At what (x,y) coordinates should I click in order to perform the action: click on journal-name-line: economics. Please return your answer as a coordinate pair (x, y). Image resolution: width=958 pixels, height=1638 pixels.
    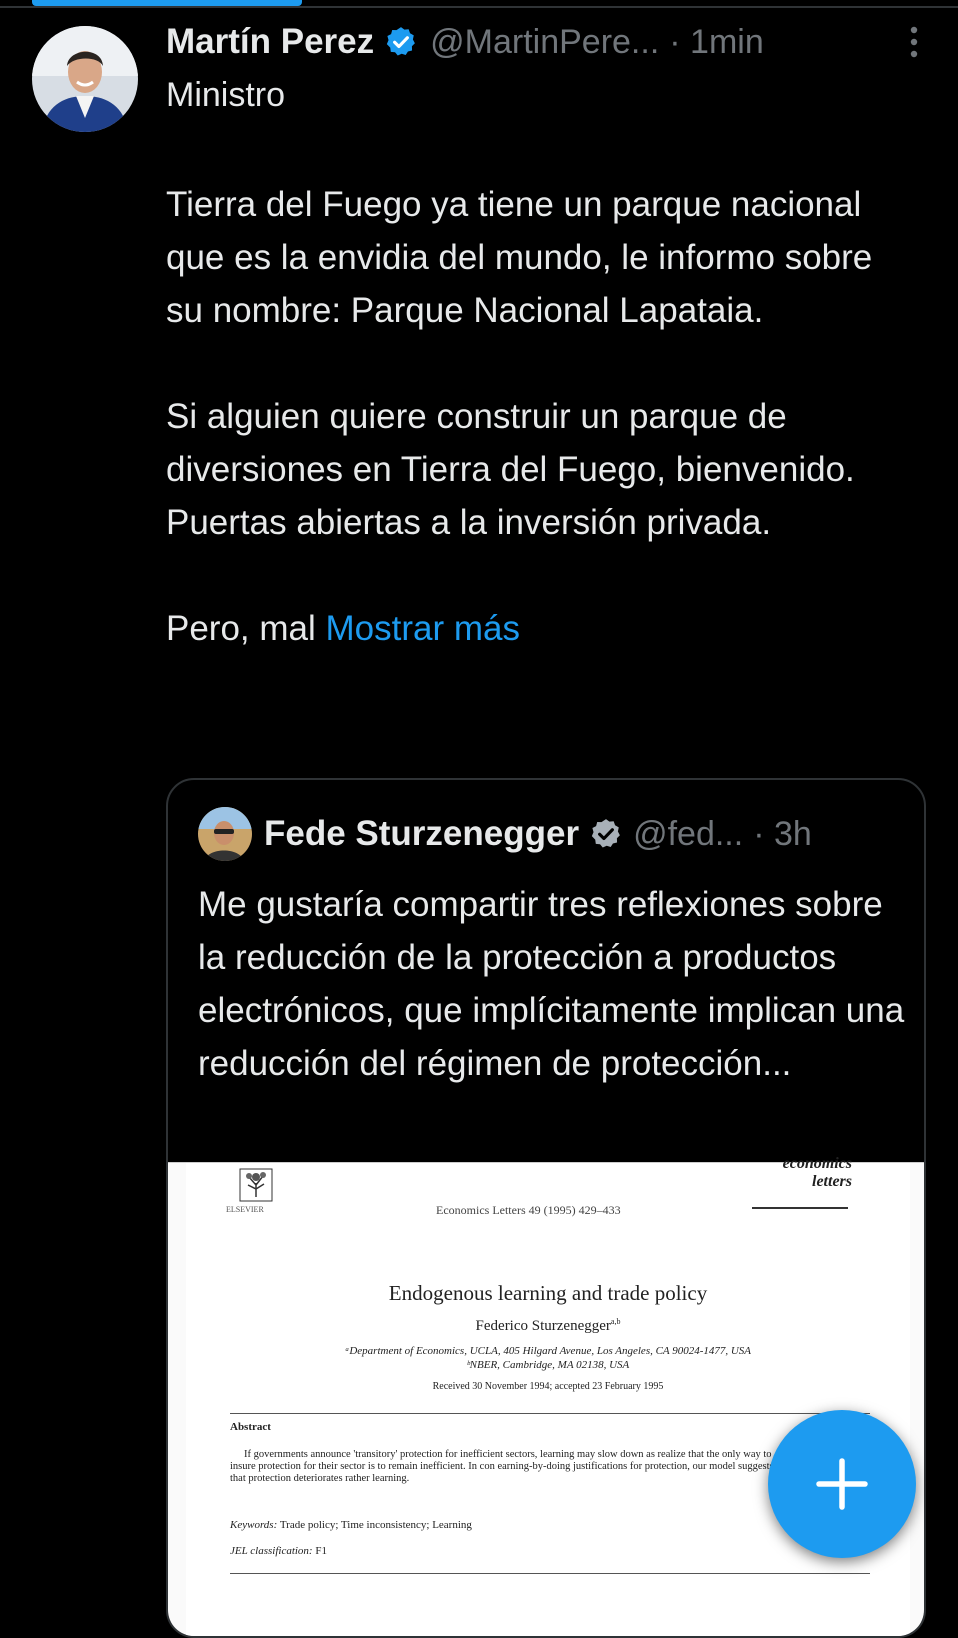
    Looking at the image, I should click on (817, 1163).